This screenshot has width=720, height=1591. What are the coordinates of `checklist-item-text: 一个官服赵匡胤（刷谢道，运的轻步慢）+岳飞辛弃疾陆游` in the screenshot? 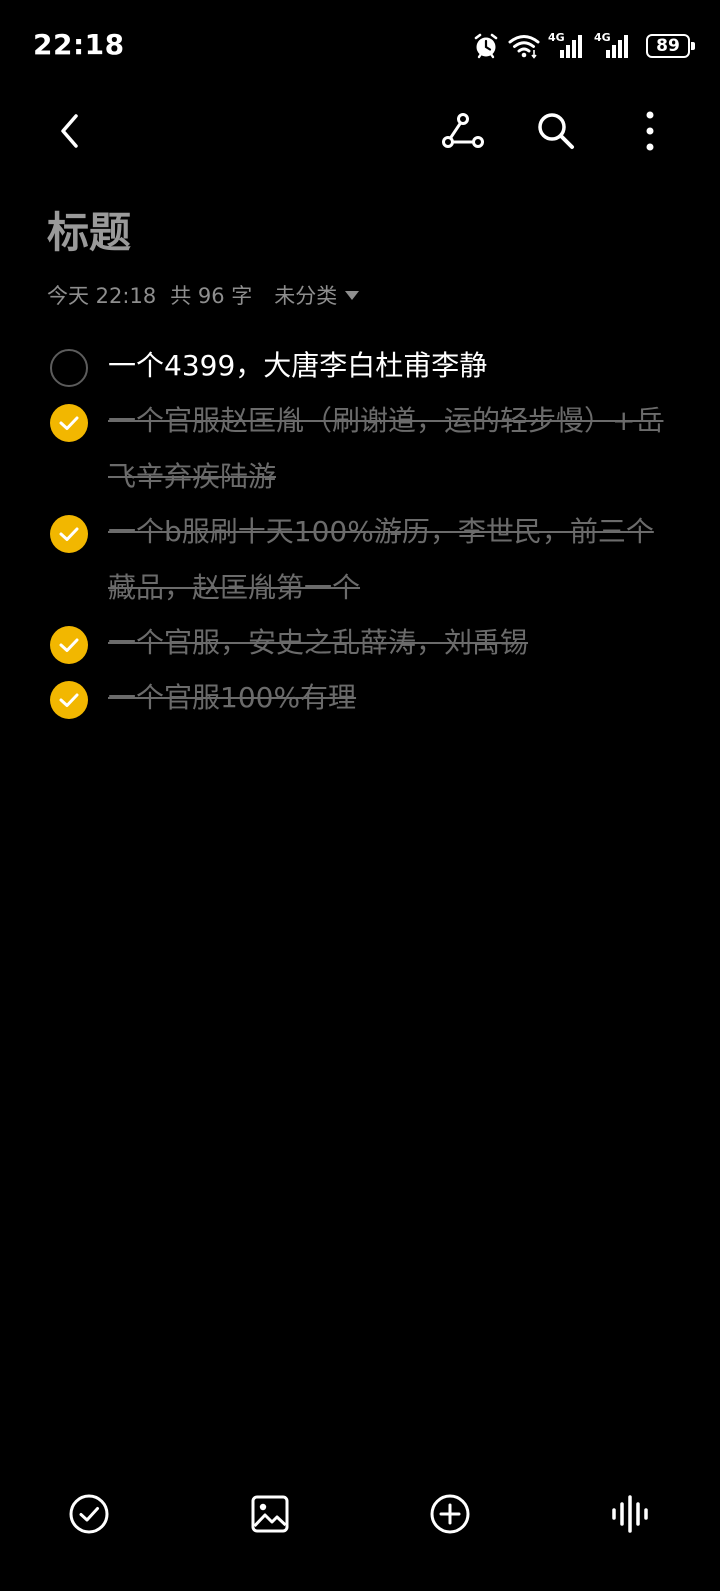 It's located at (388, 449).